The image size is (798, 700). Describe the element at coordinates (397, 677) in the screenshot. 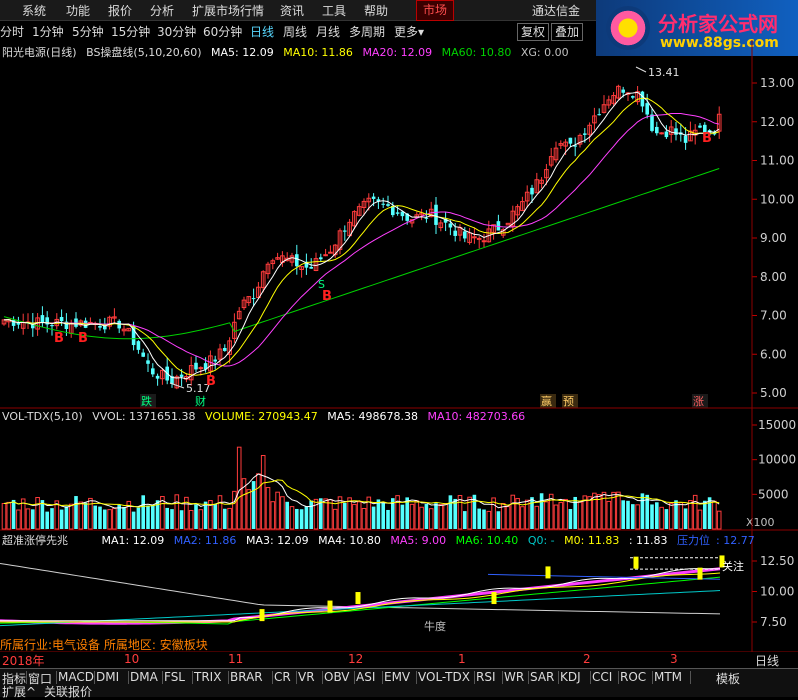

I see `tab-emv: EMV` at that location.